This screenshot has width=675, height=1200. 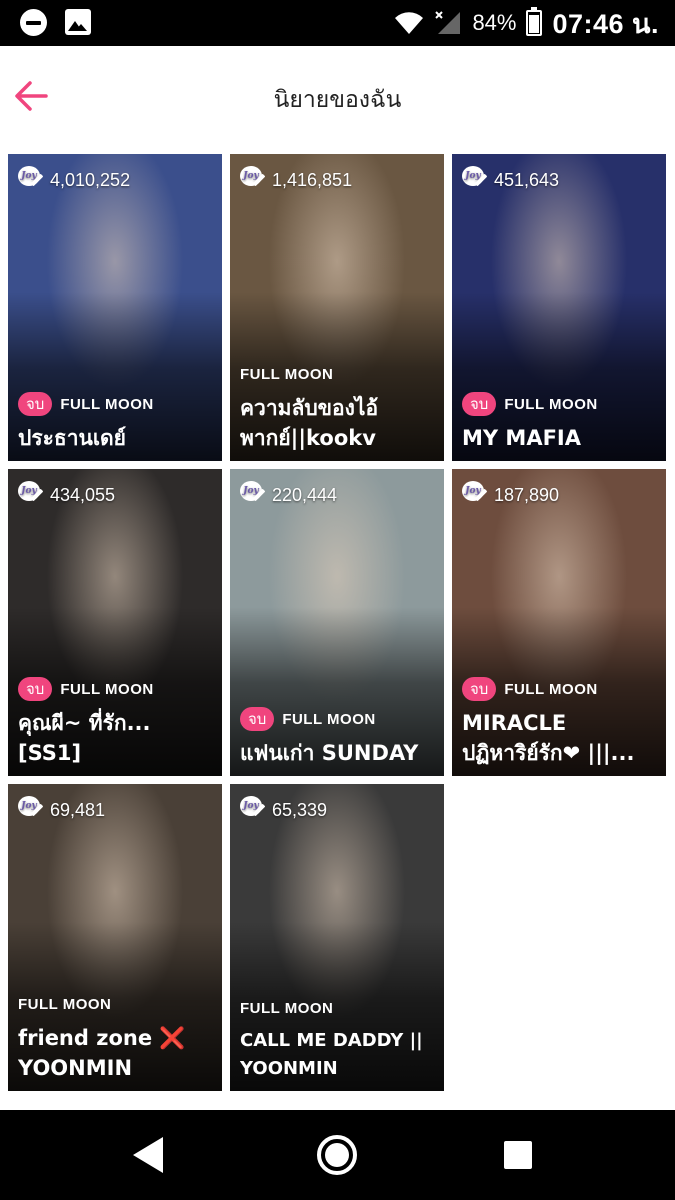 I want to click on view-count: Joy 434,055, so click(x=66, y=495).